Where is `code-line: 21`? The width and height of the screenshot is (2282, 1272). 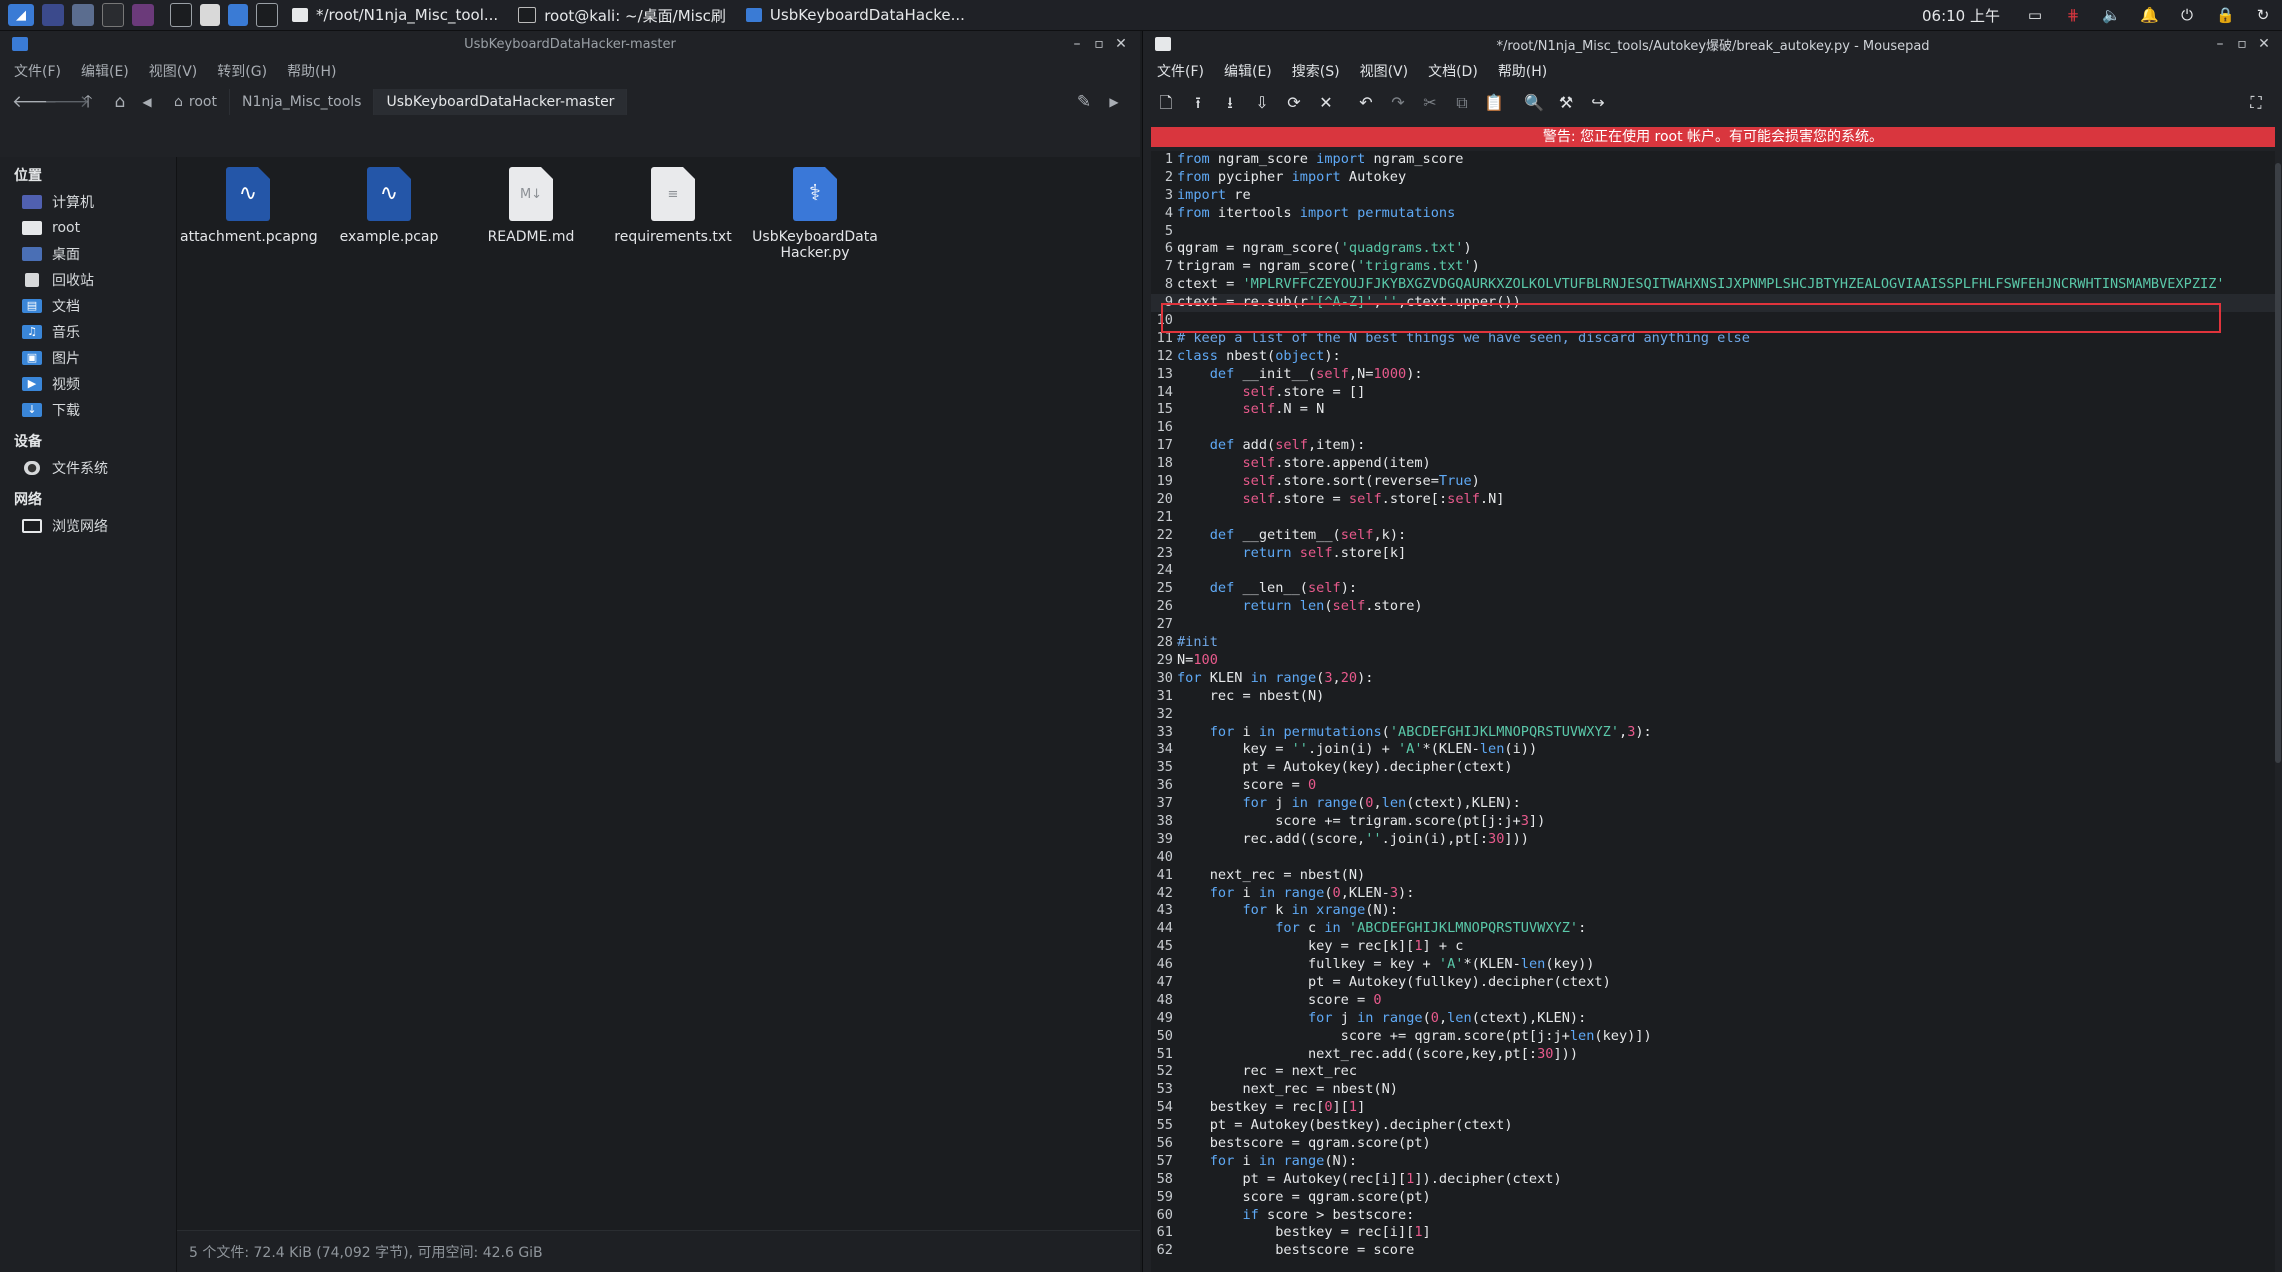
code-line: 21 is located at coordinates (1713, 518).